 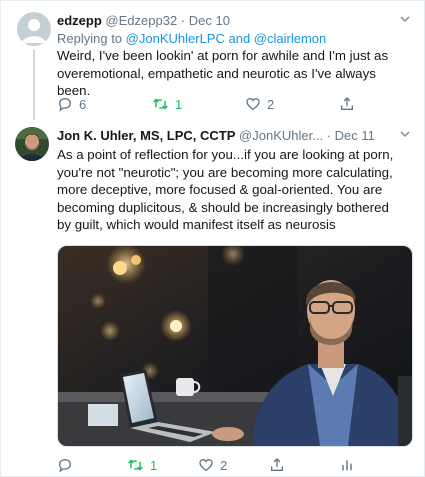 I want to click on analytics-icon, so click(x=347, y=465).